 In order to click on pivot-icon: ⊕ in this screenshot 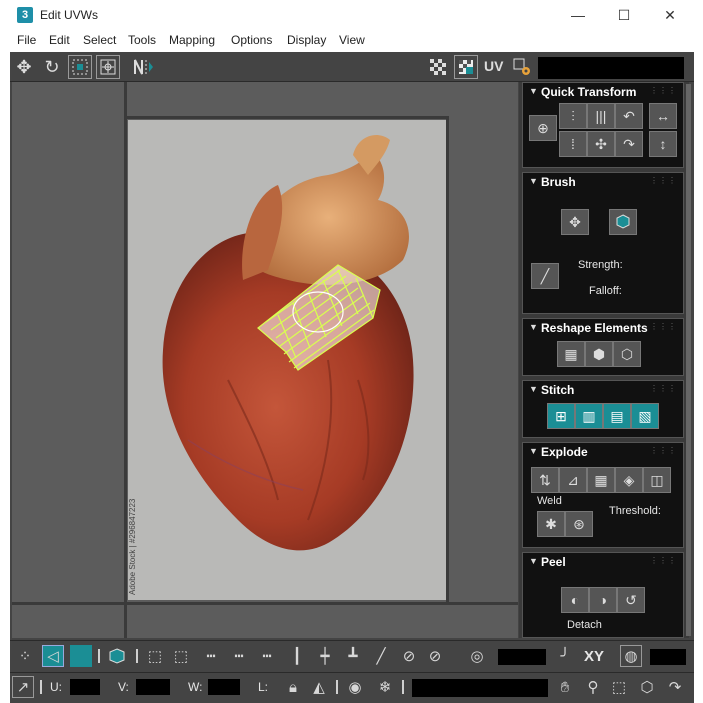, I will do `click(543, 128)`.